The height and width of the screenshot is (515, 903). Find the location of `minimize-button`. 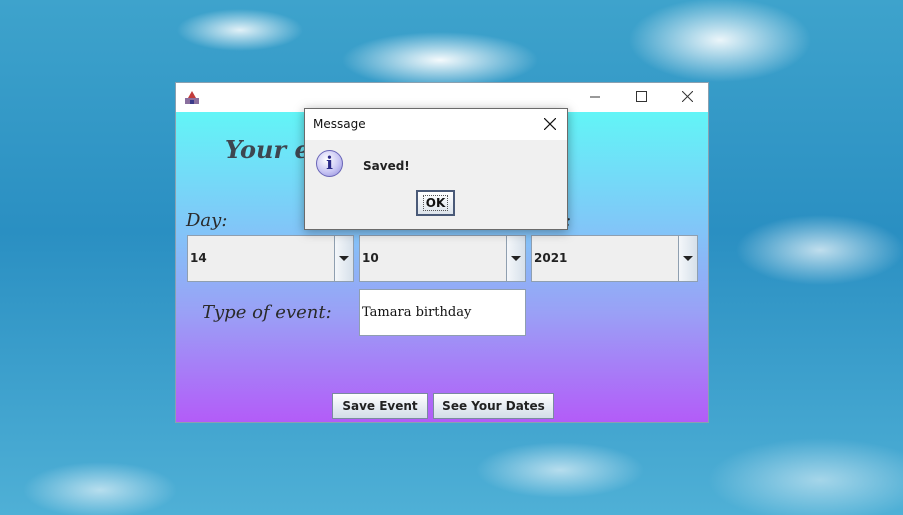

minimize-button is located at coordinates (595, 97).